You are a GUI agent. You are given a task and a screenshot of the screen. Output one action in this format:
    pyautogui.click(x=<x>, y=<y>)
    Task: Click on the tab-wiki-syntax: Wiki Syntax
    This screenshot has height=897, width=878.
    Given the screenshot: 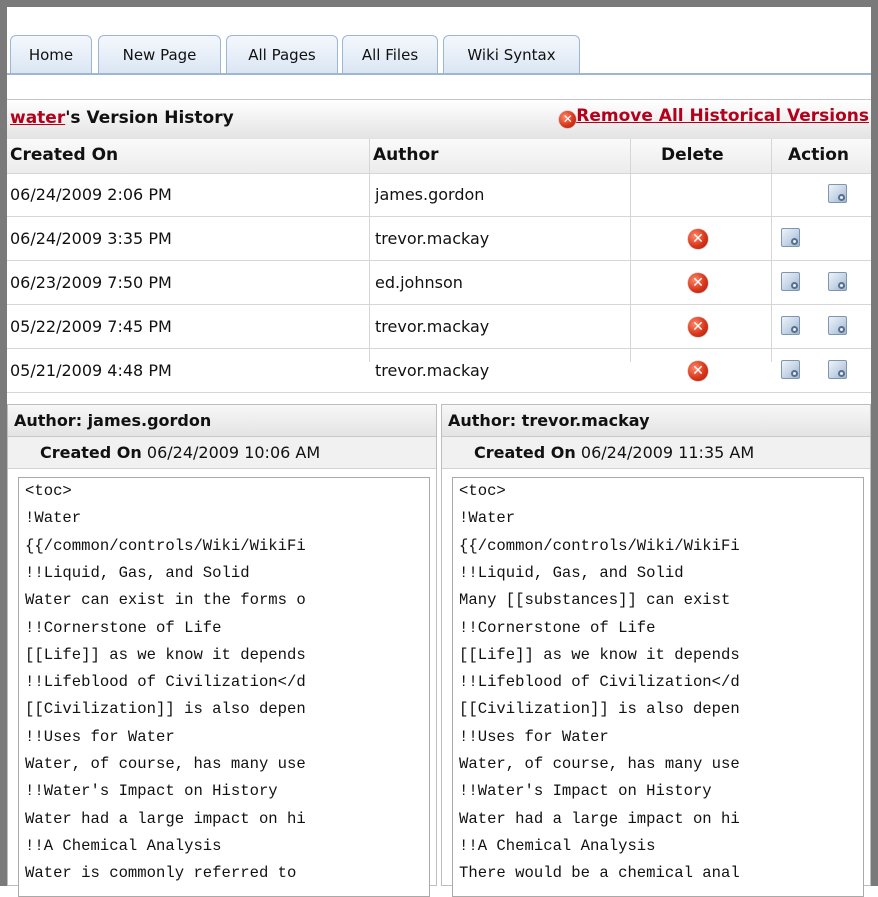 What is the action you would take?
    pyautogui.click(x=511, y=54)
    